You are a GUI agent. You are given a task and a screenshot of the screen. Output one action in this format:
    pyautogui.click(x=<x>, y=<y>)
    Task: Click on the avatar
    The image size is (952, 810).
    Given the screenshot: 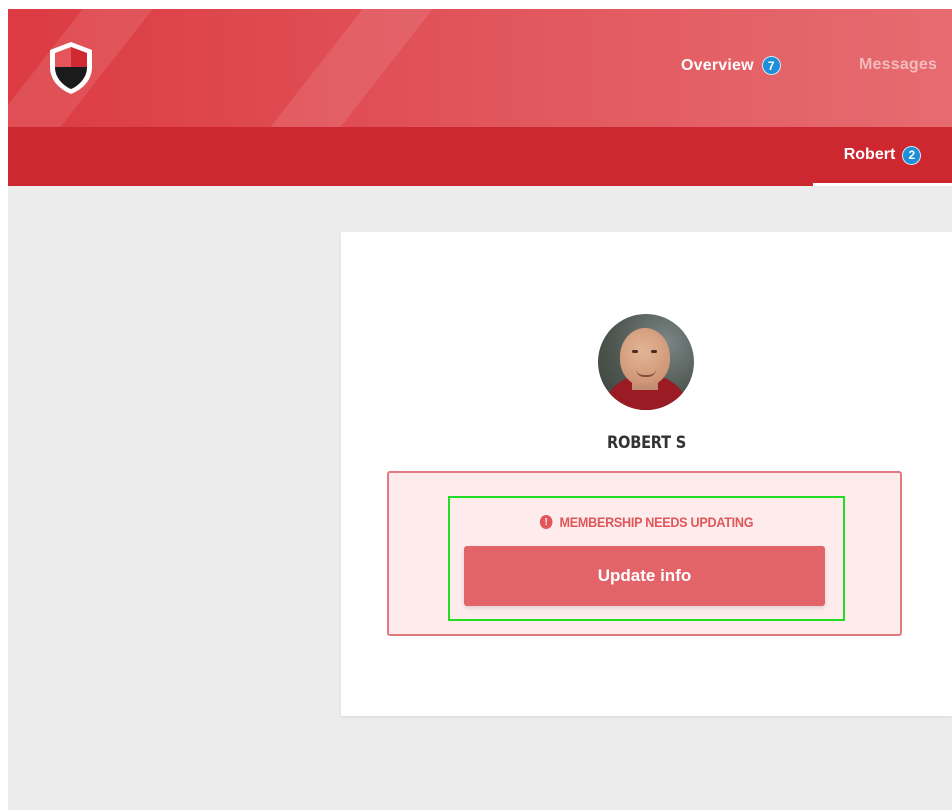 What is the action you would take?
    pyautogui.click(x=646, y=362)
    